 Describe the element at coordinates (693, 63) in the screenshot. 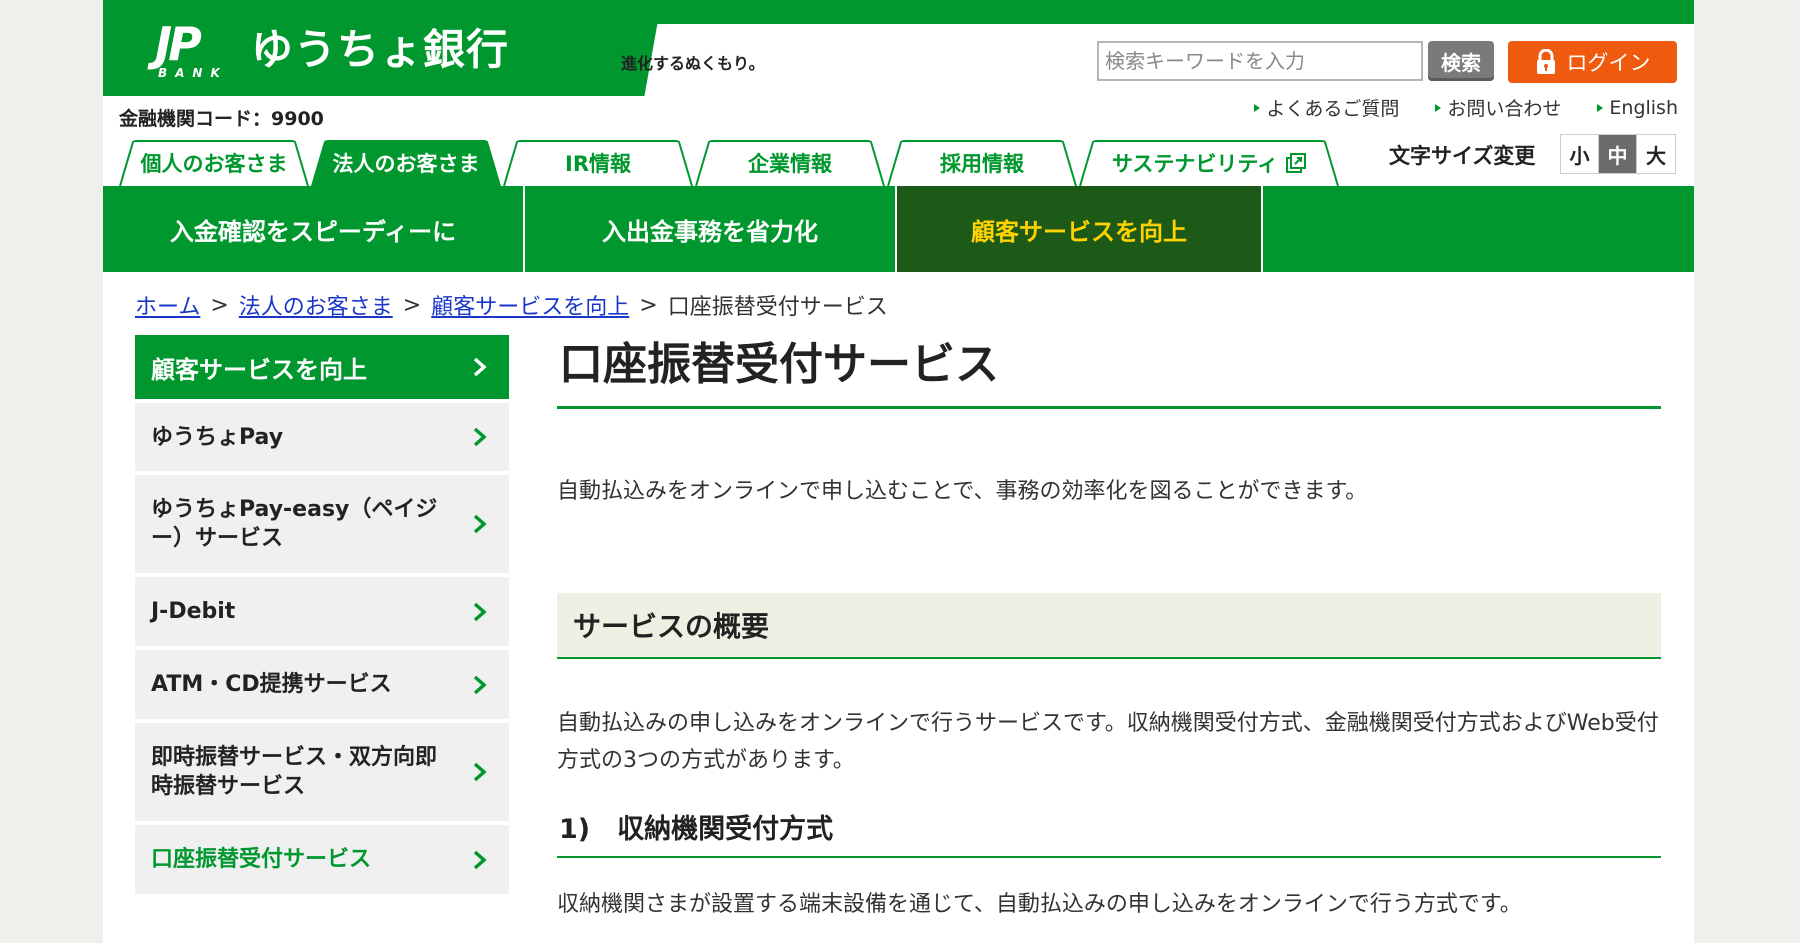

I see `tagline: 進化するぬくもり。` at that location.